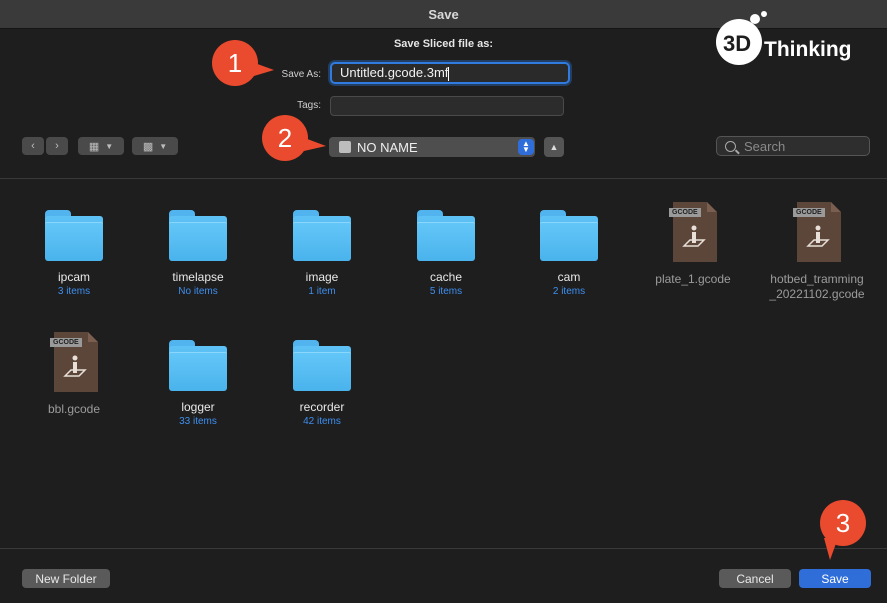 This screenshot has height=603, width=887. I want to click on item-name: image, so click(322, 277).